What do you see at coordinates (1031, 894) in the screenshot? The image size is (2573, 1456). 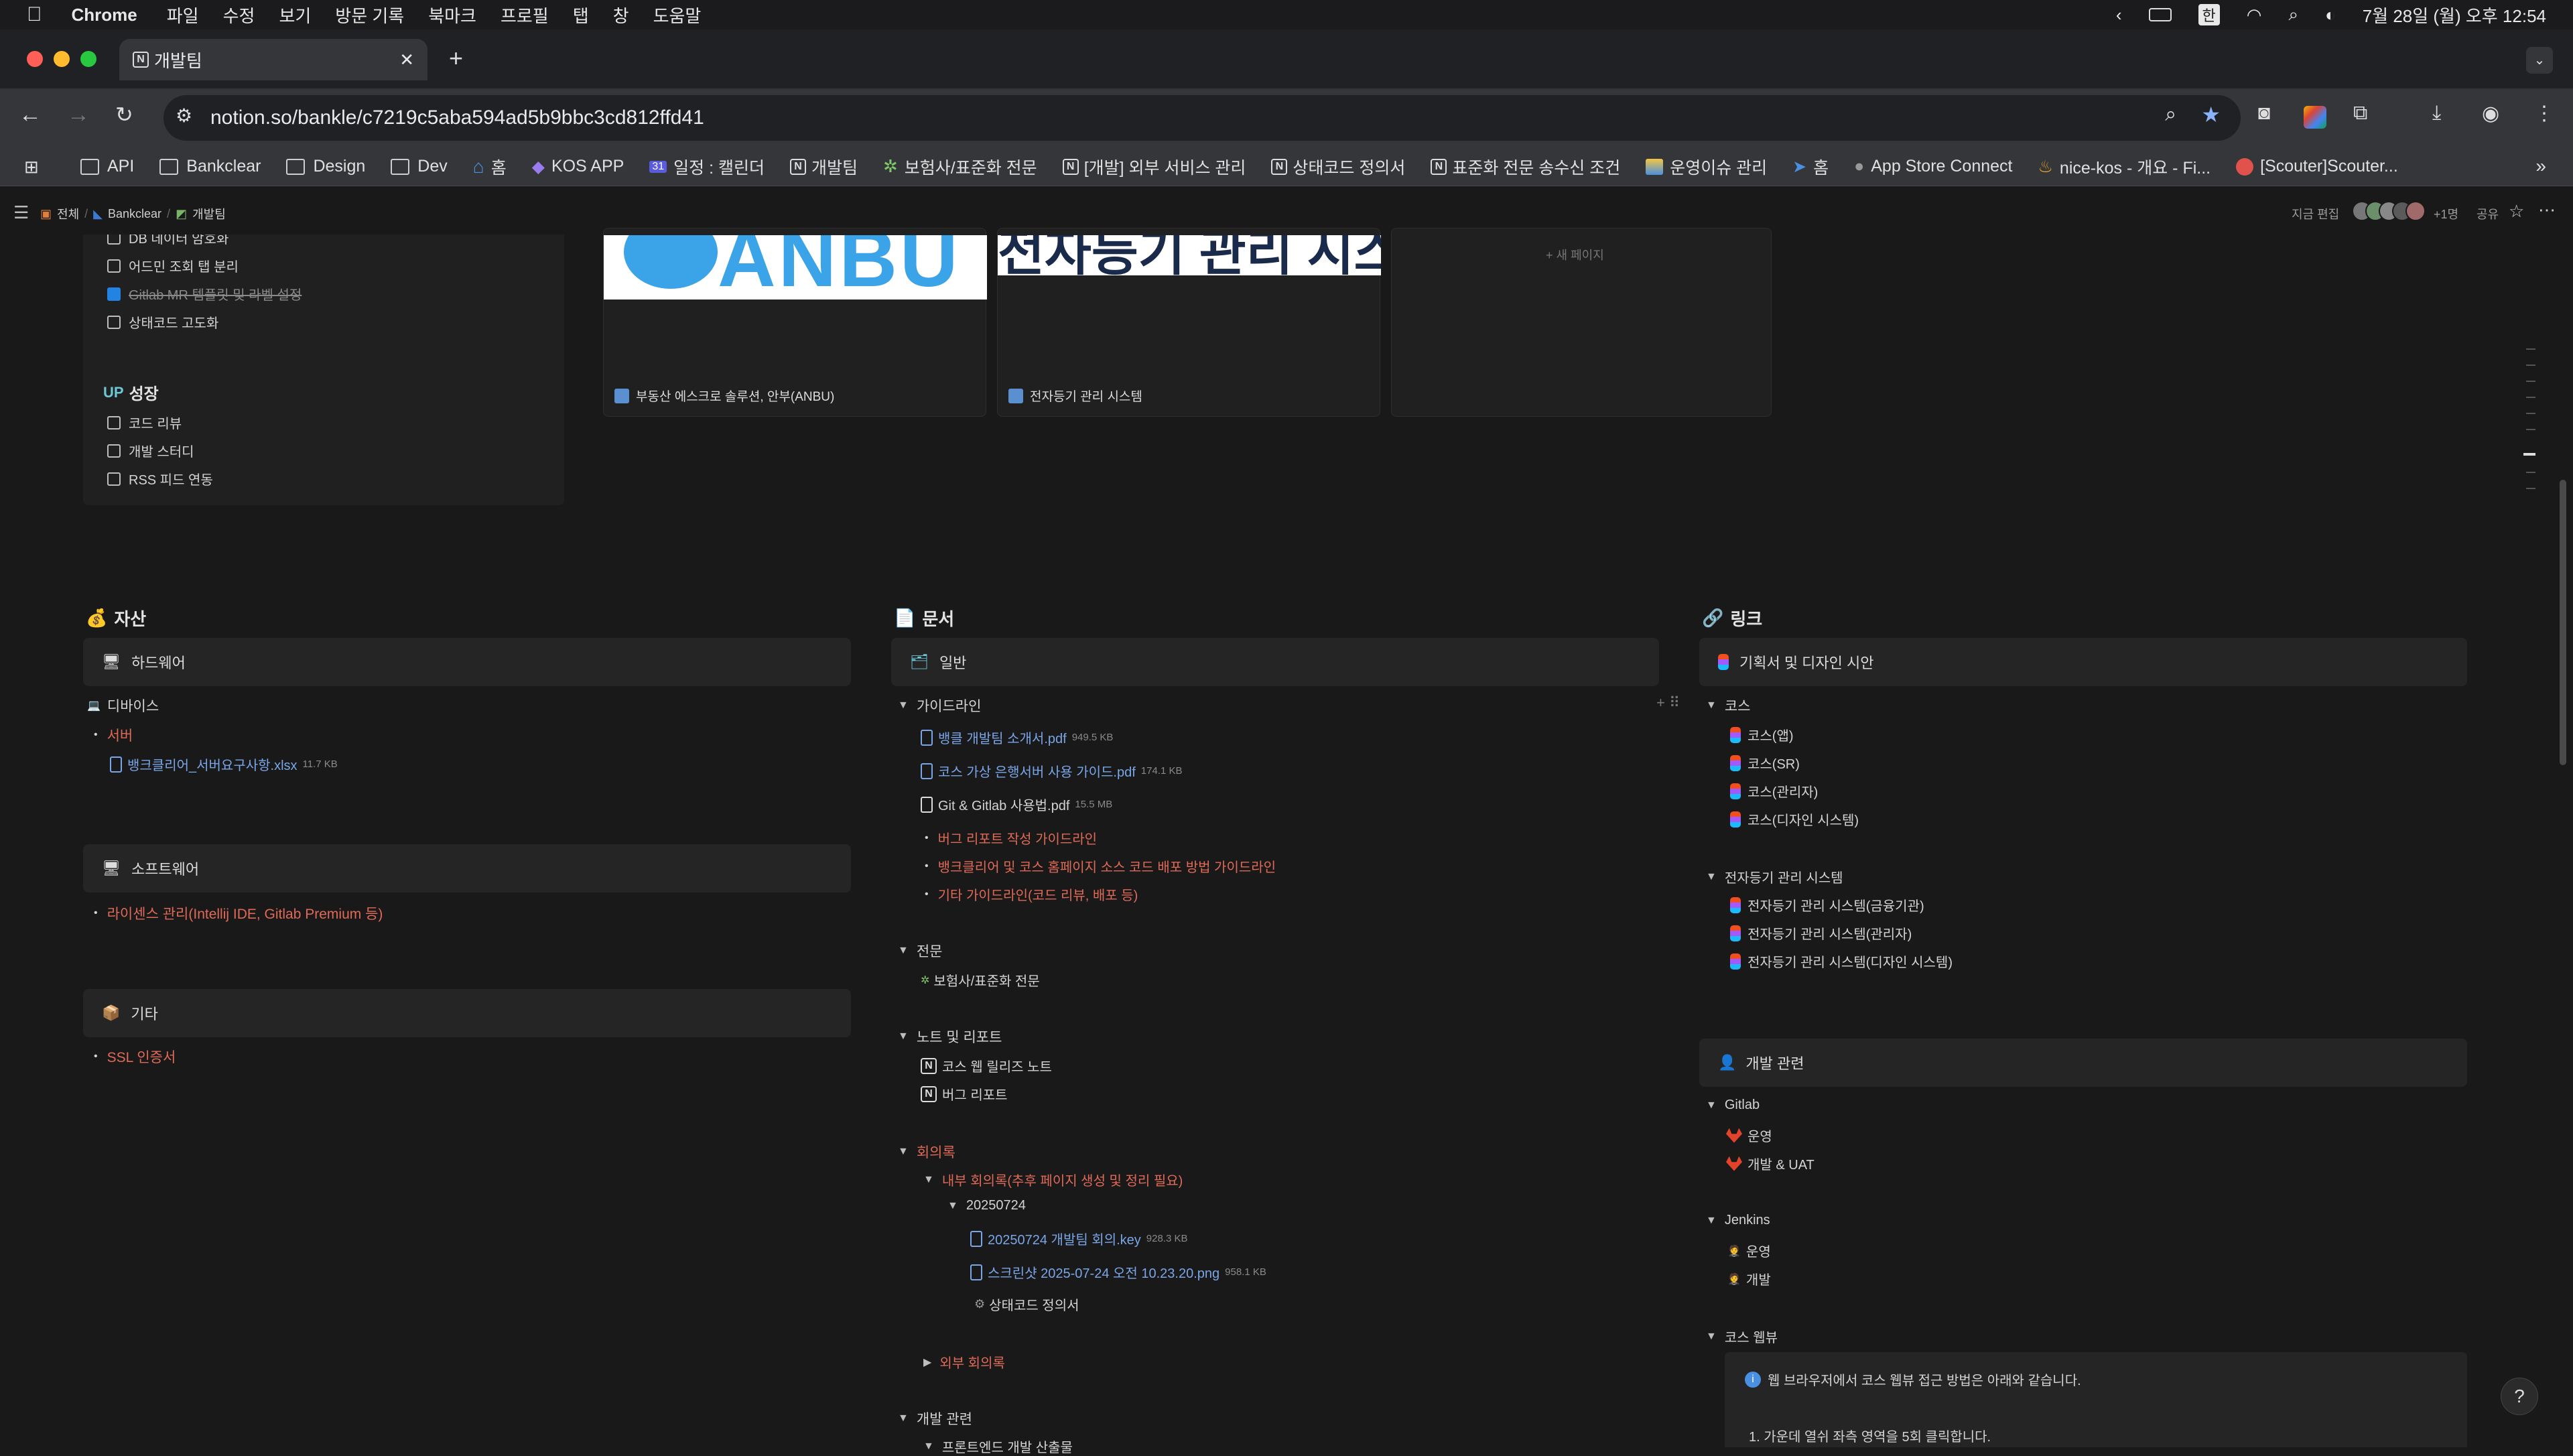 I see `guide-item: • 기타 가이드라인(코드 리뷰, 배포 등)` at bounding box center [1031, 894].